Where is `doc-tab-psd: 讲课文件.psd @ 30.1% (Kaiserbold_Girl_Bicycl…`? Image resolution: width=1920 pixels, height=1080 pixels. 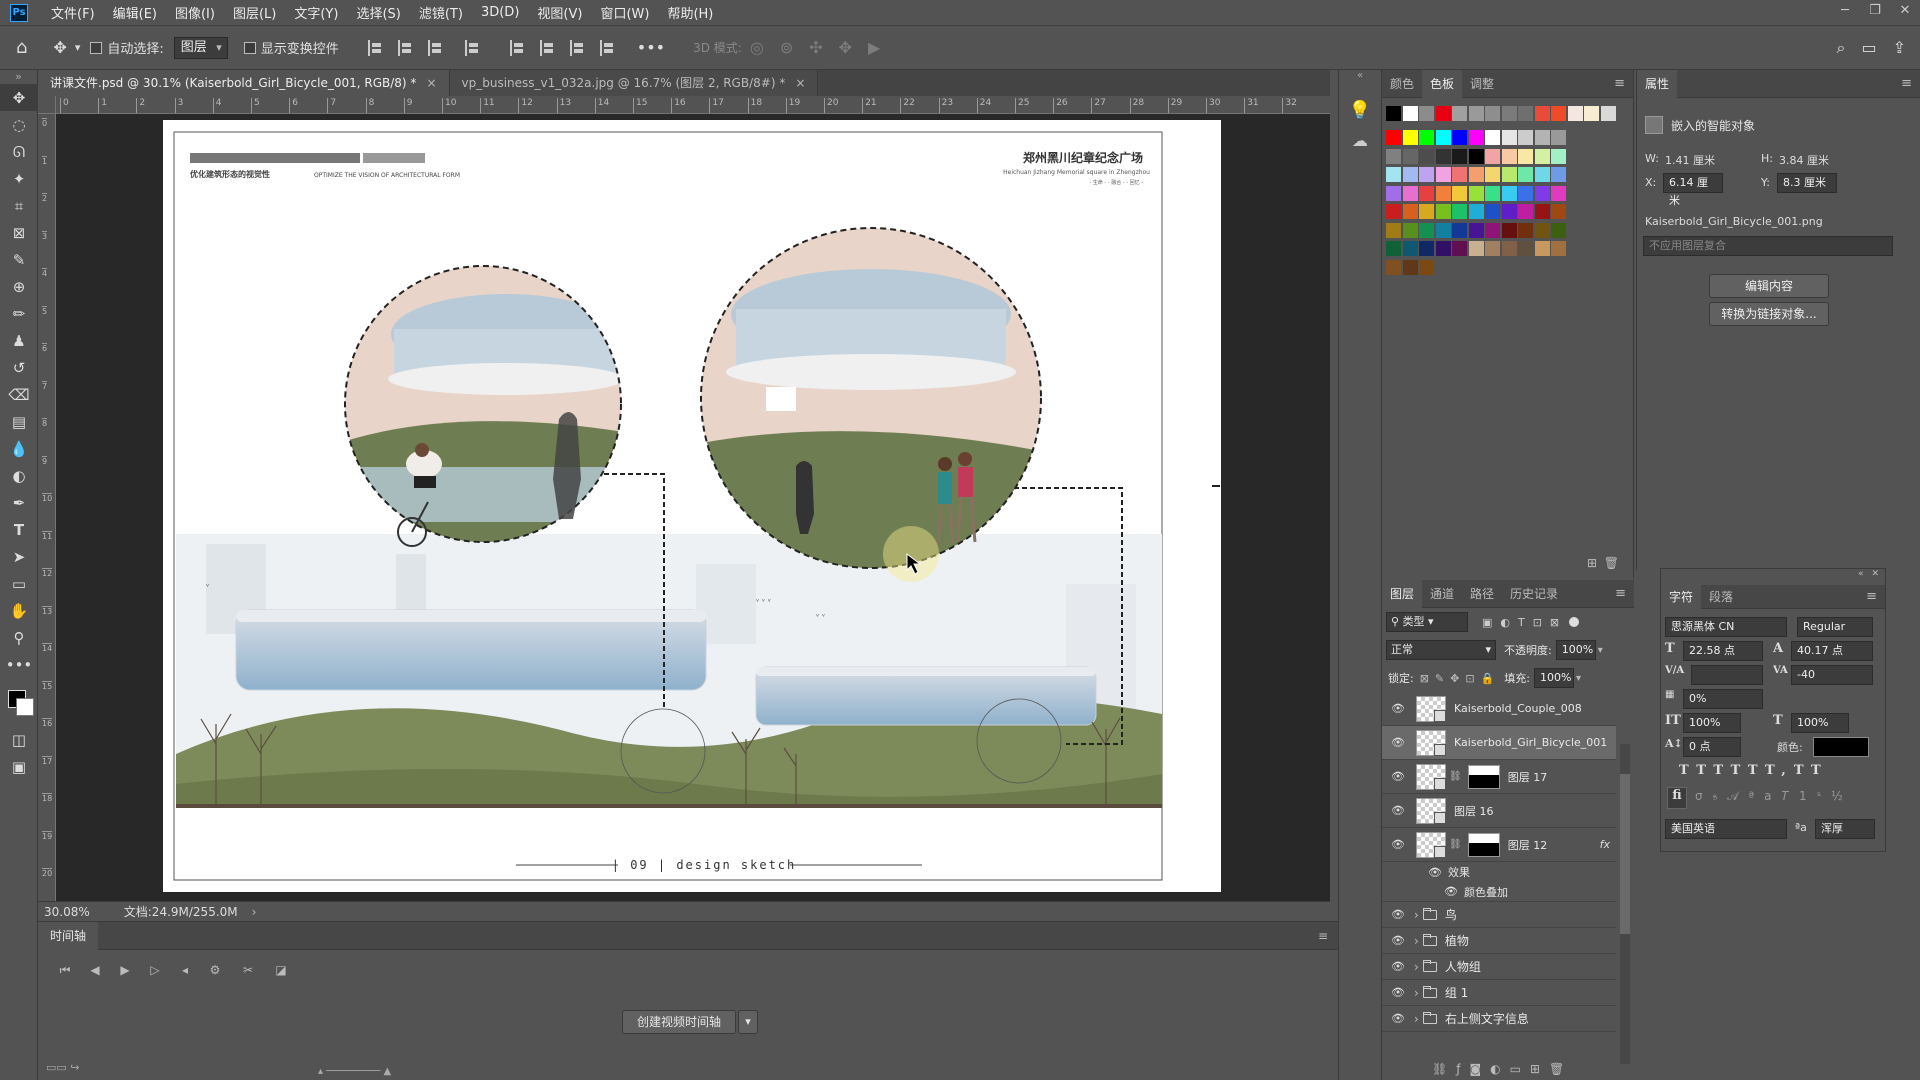 doc-tab-psd: 讲课文件.psd @ 30.1% (Kaiserbold_Girl_Bicycl… is located at coordinates (244, 83).